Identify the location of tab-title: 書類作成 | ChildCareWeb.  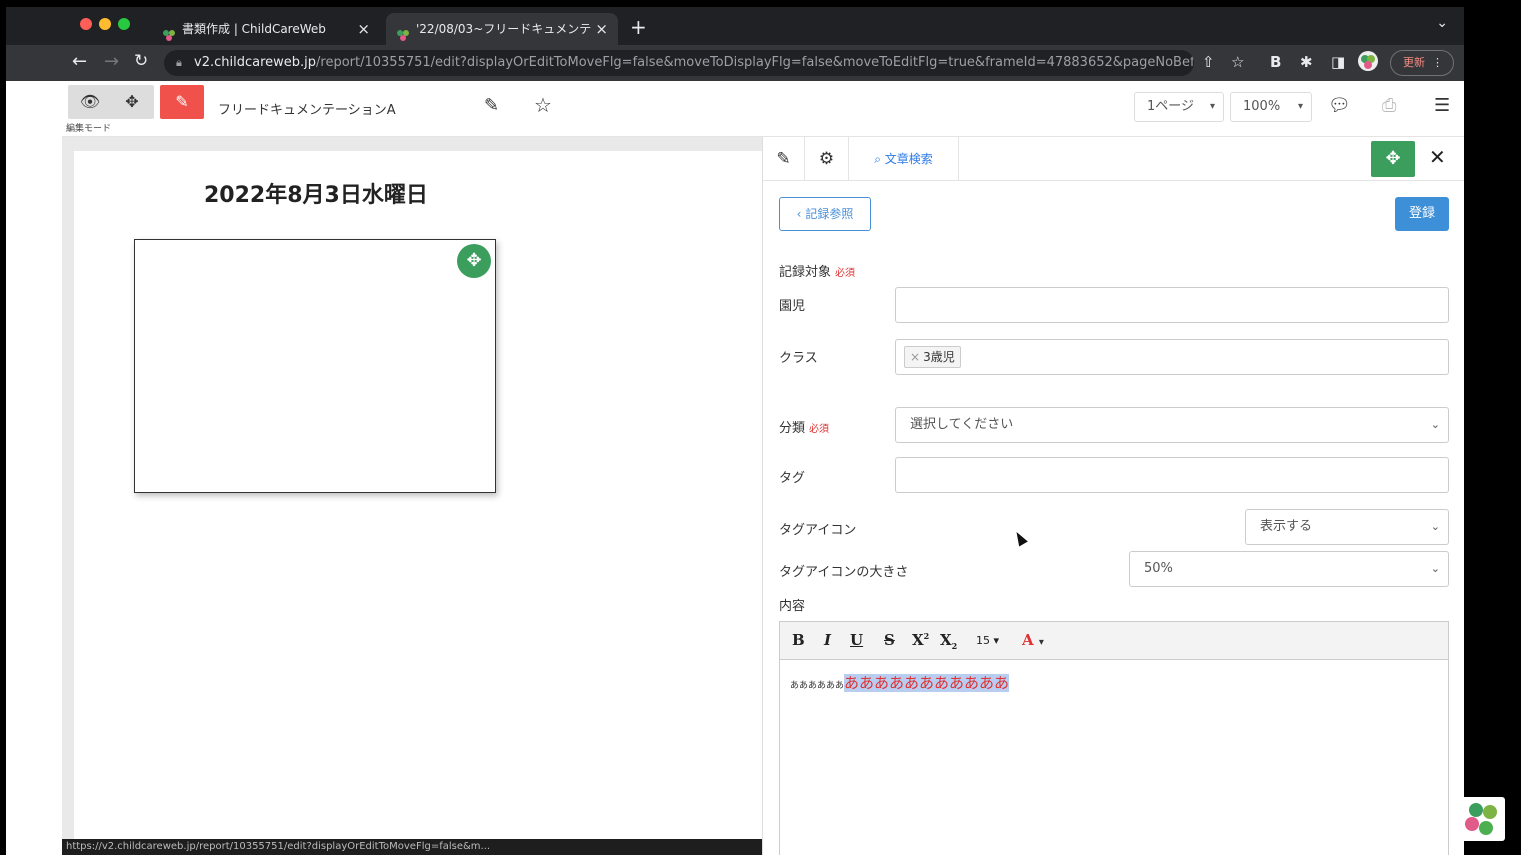
(254, 29).